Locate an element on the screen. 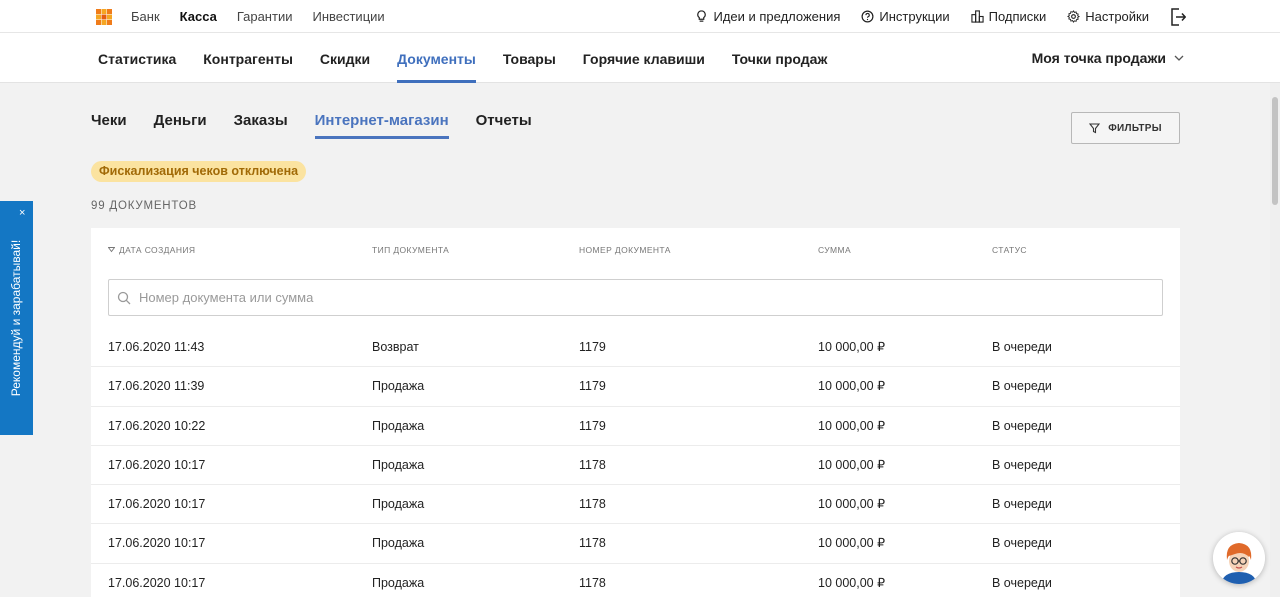 The height and width of the screenshot is (597, 1280). settings-label: Настройки is located at coordinates (1117, 16).